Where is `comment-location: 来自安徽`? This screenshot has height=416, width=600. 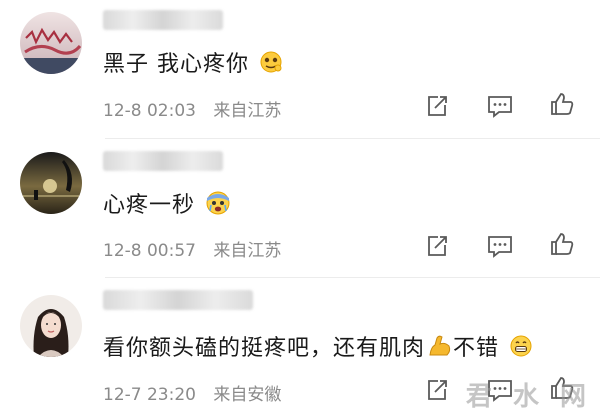 comment-location: 来自安徽 is located at coordinates (247, 395).